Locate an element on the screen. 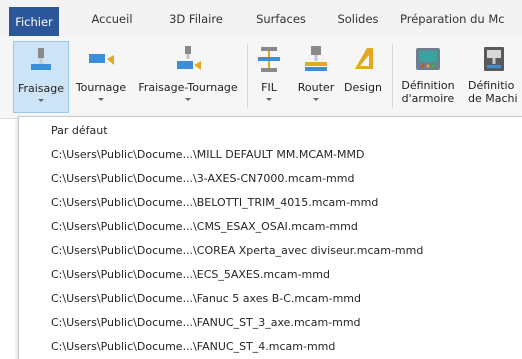  tab-fichier: Fichier is located at coordinates (34, 21).